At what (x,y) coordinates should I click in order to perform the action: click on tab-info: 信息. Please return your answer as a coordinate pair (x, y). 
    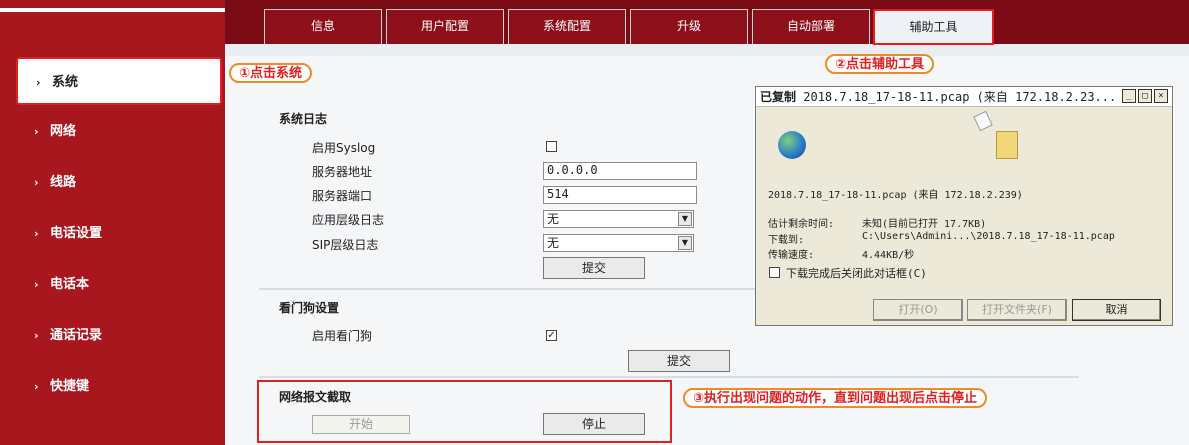
    Looking at the image, I should click on (323, 26).